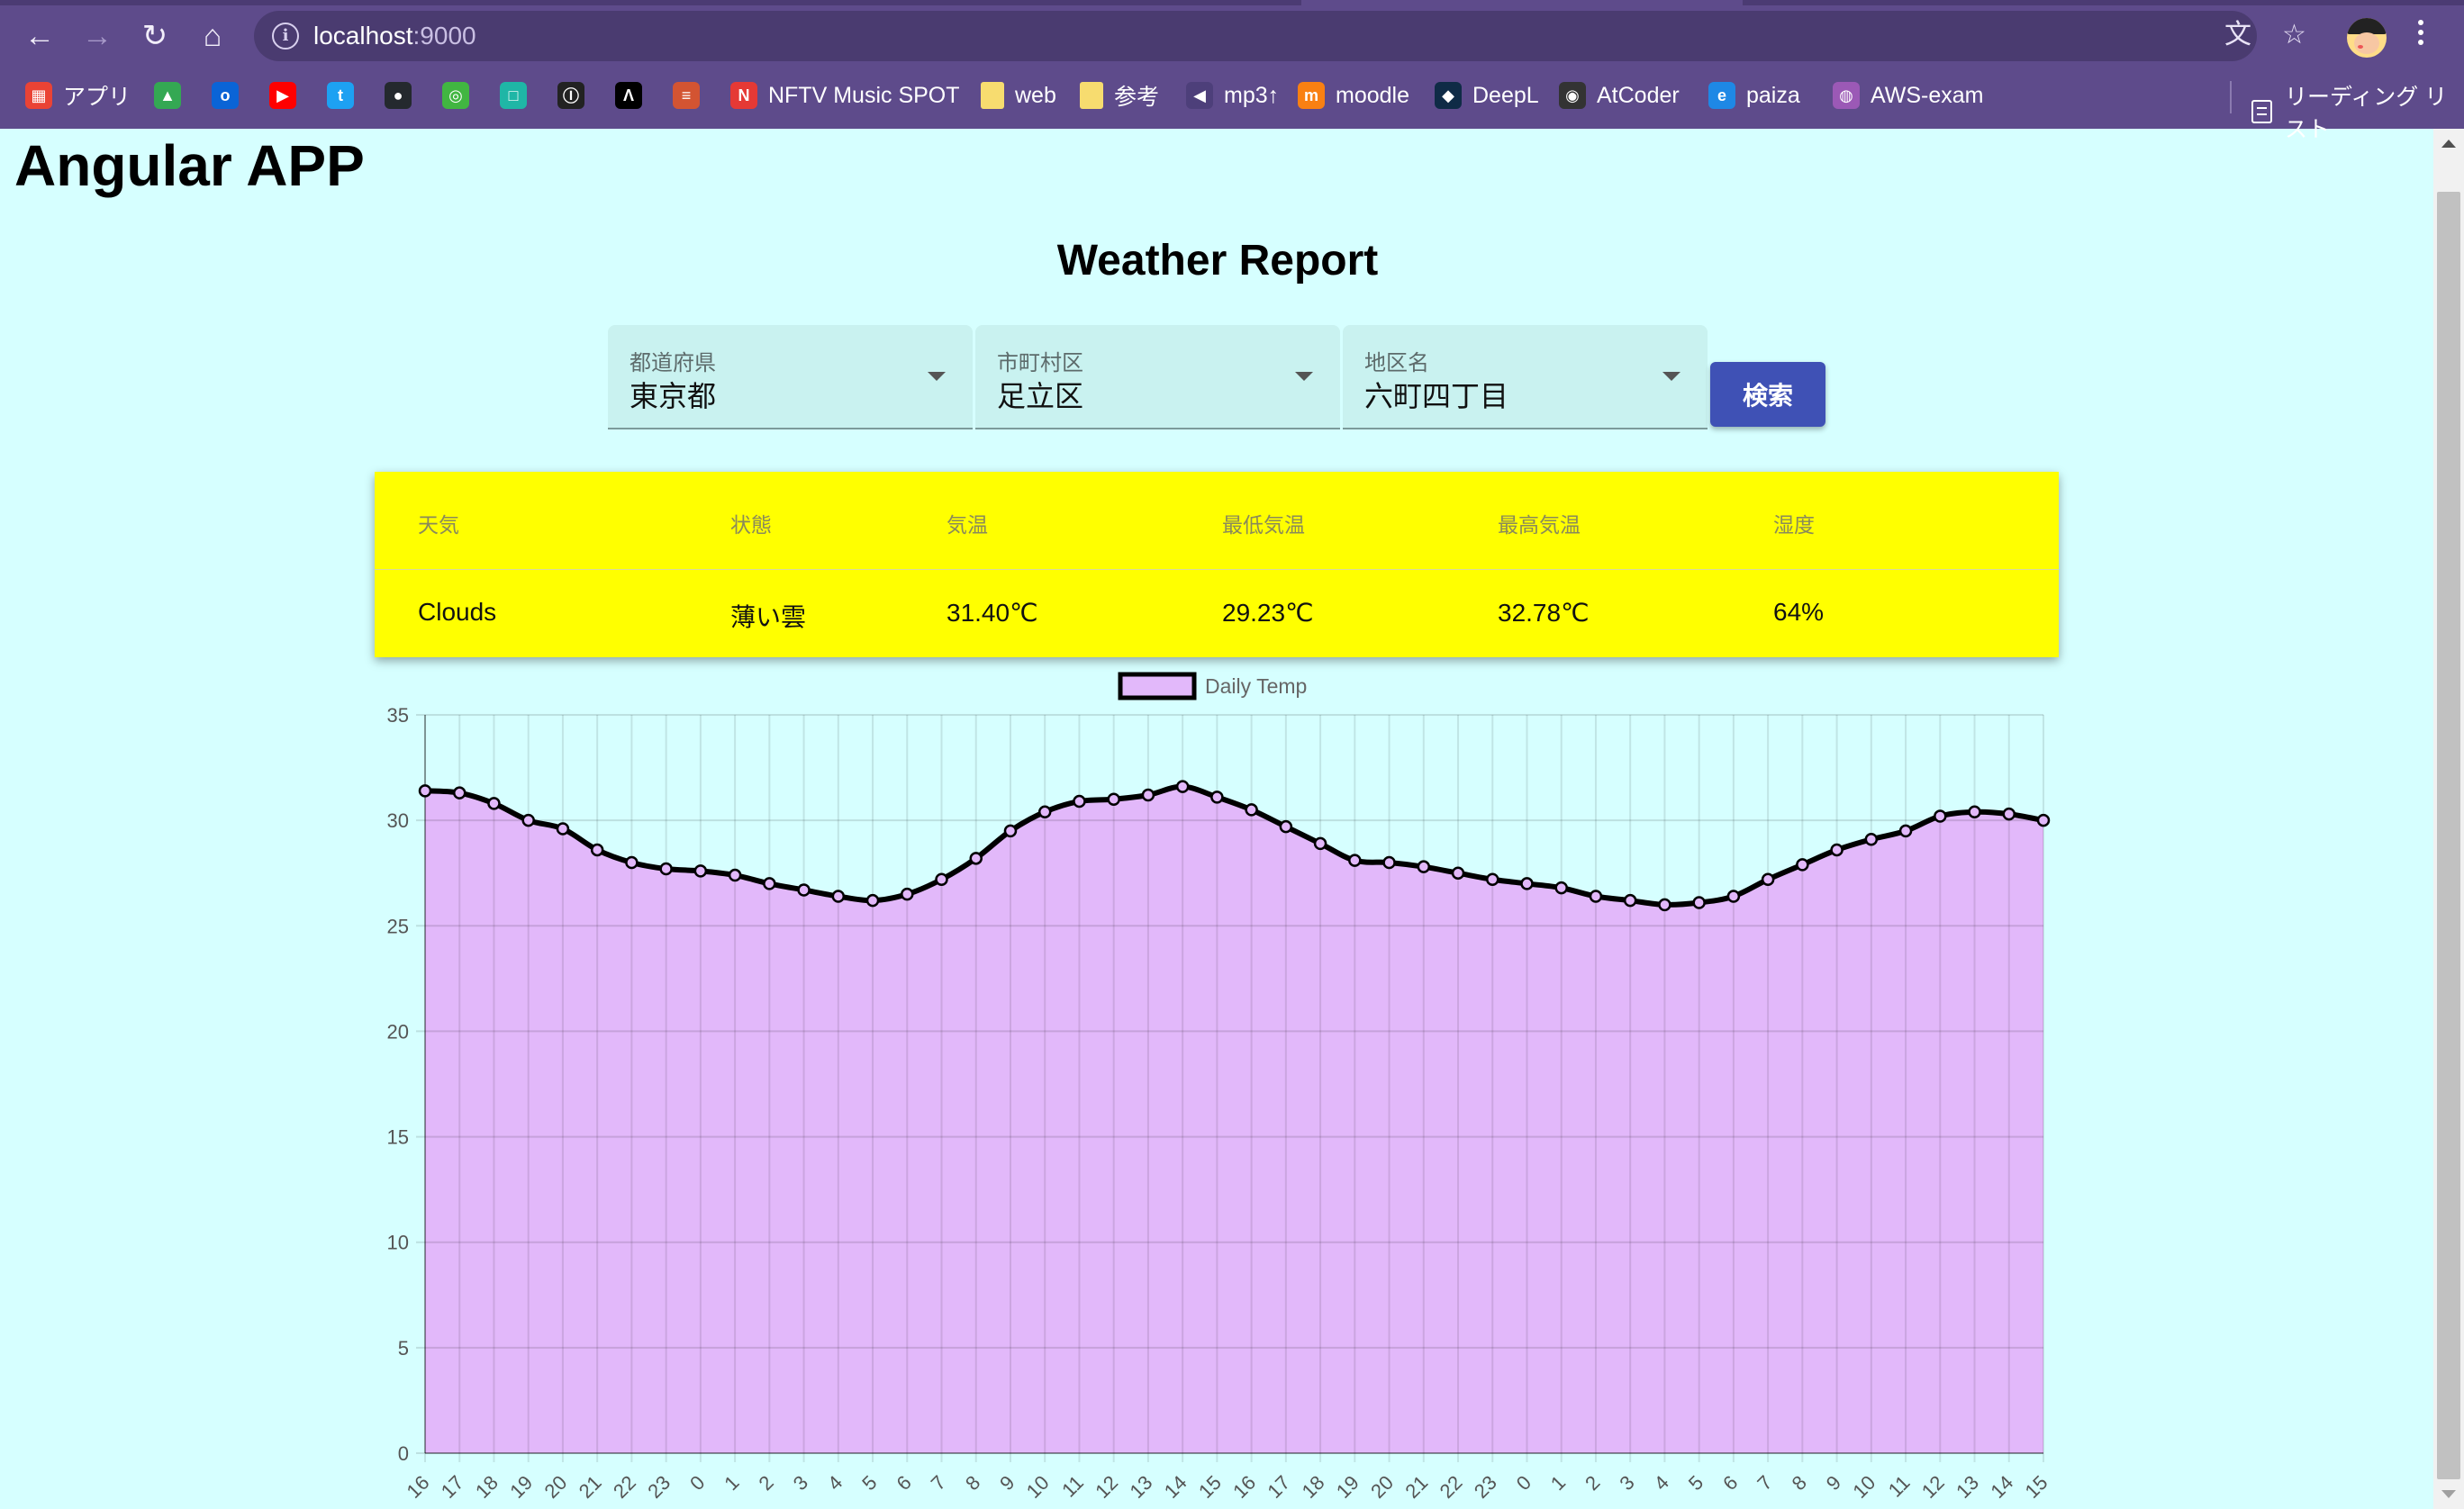  I want to click on y-tick-label: 10, so click(398, 1243).